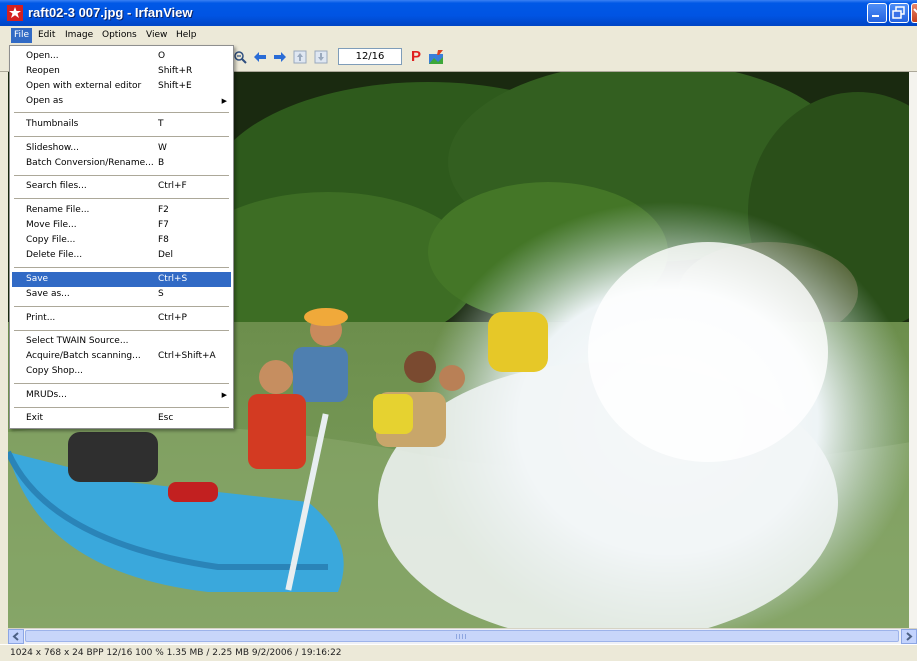 This screenshot has height=661, width=917. I want to click on close-button, so click(914, 13).